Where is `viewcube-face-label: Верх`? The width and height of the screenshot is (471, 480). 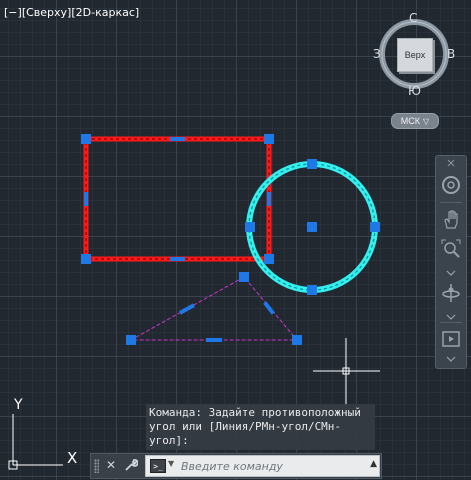 viewcube-face-label: Верх is located at coordinates (415, 55).